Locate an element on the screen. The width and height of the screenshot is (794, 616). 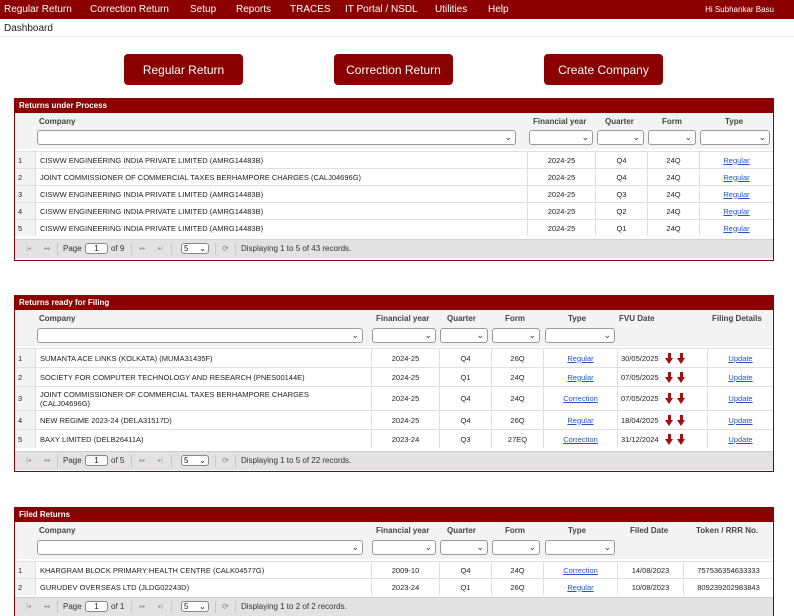
menu-correction-return: Correction Return is located at coordinates (129, 9).